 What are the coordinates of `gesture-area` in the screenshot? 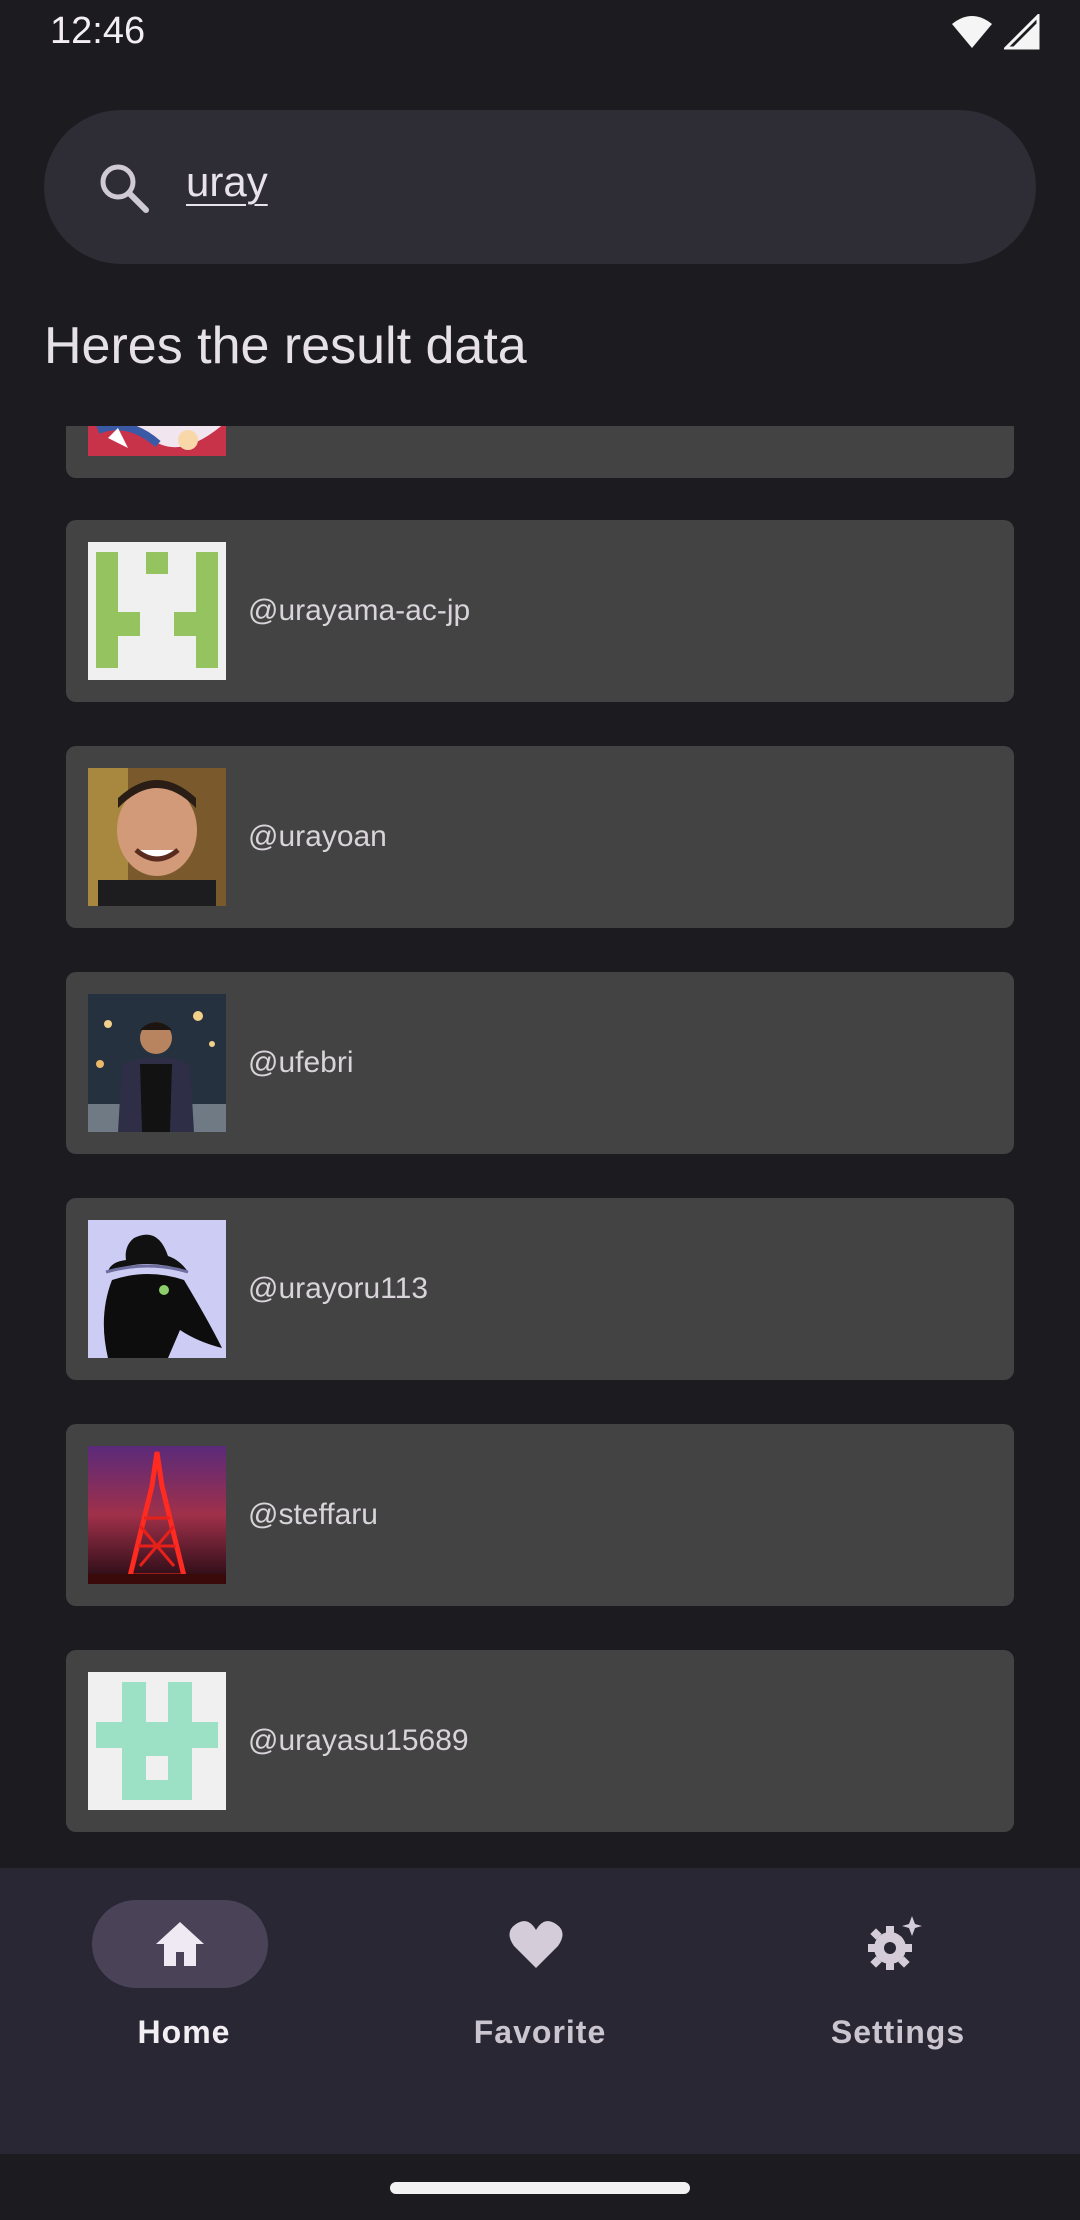 It's located at (540, 2187).